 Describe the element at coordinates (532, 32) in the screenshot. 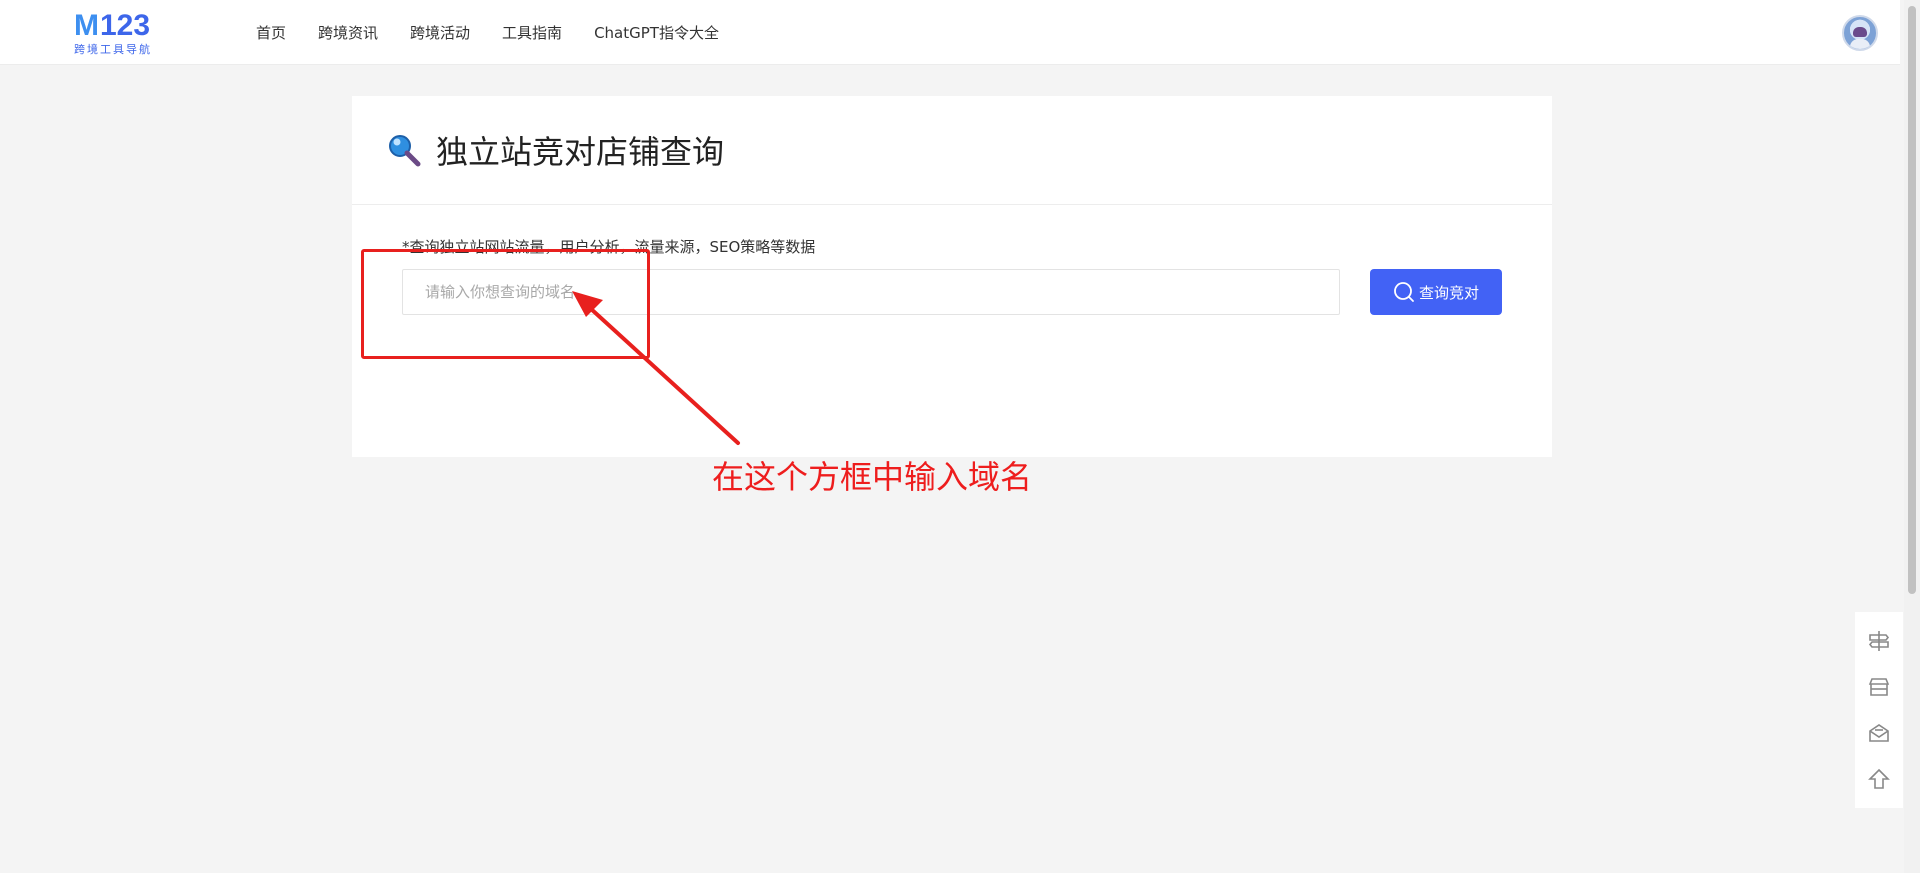

I see `nav-item-tools-guide: 工具指南` at that location.